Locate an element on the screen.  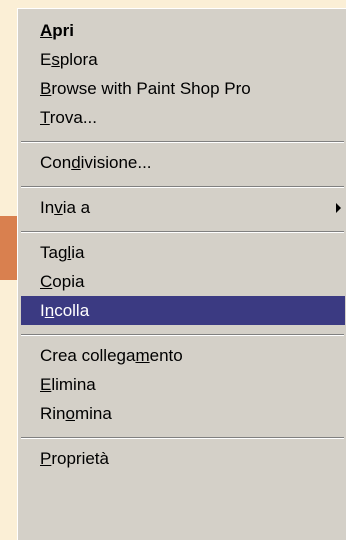
menu-item-apri: Apri is located at coordinates (183, 30).